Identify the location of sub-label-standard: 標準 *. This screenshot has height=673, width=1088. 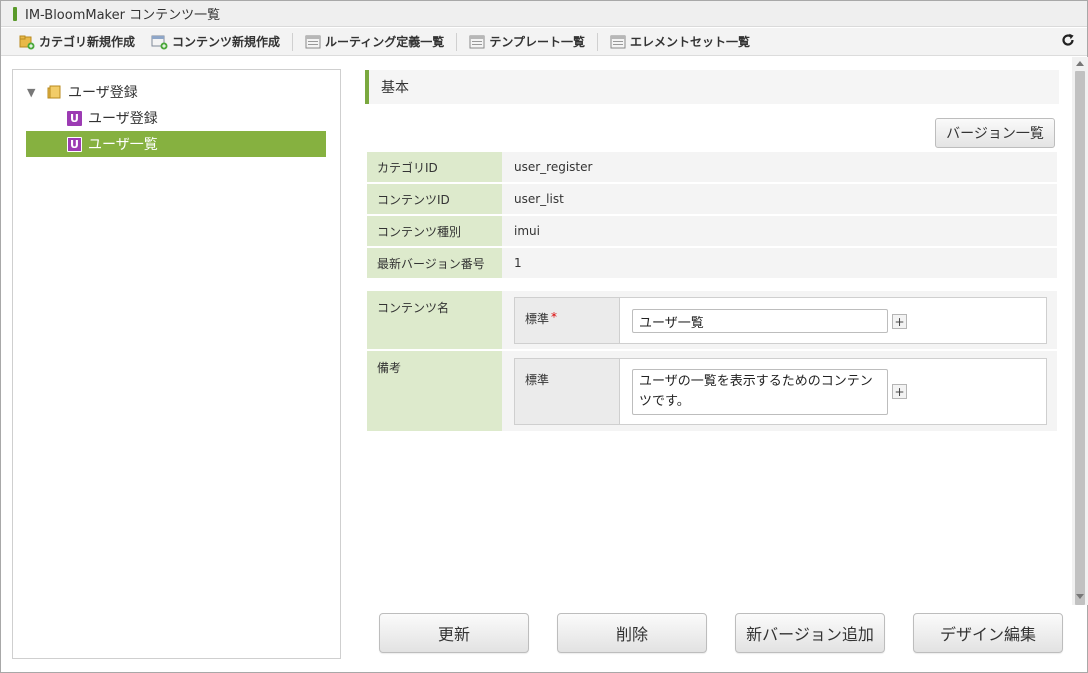
(567, 320).